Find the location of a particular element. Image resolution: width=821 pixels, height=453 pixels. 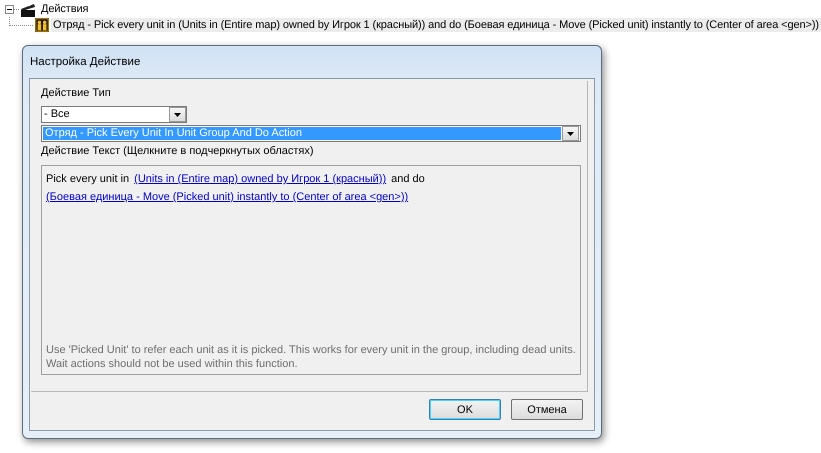

tree-item: Действия is located at coordinates (64, 9).